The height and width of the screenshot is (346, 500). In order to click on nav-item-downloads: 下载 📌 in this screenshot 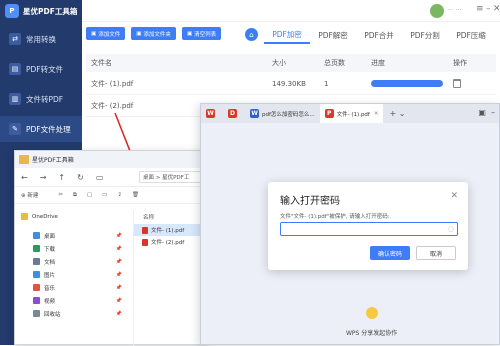, I will do `click(71, 248)`.